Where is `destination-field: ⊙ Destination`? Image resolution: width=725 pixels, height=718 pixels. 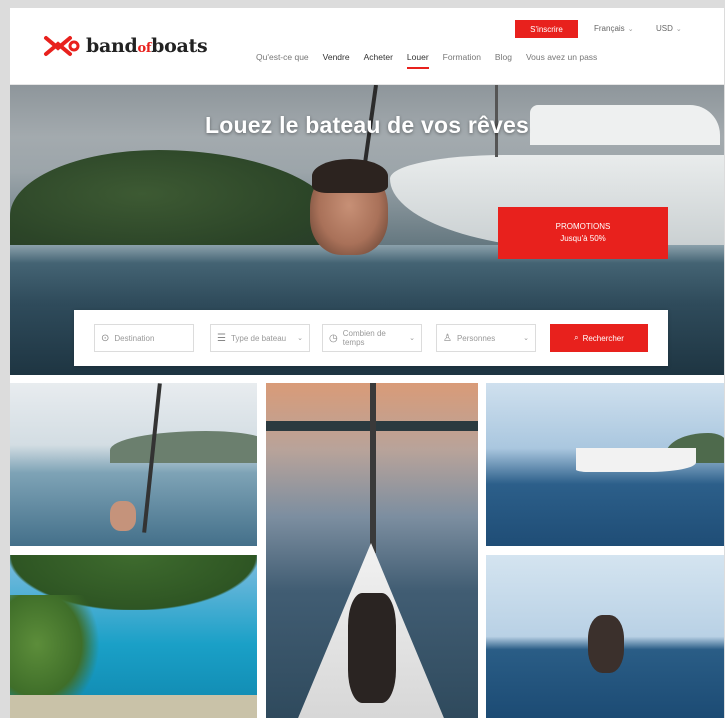 destination-field: ⊙ Destination is located at coordinates (144, 338).